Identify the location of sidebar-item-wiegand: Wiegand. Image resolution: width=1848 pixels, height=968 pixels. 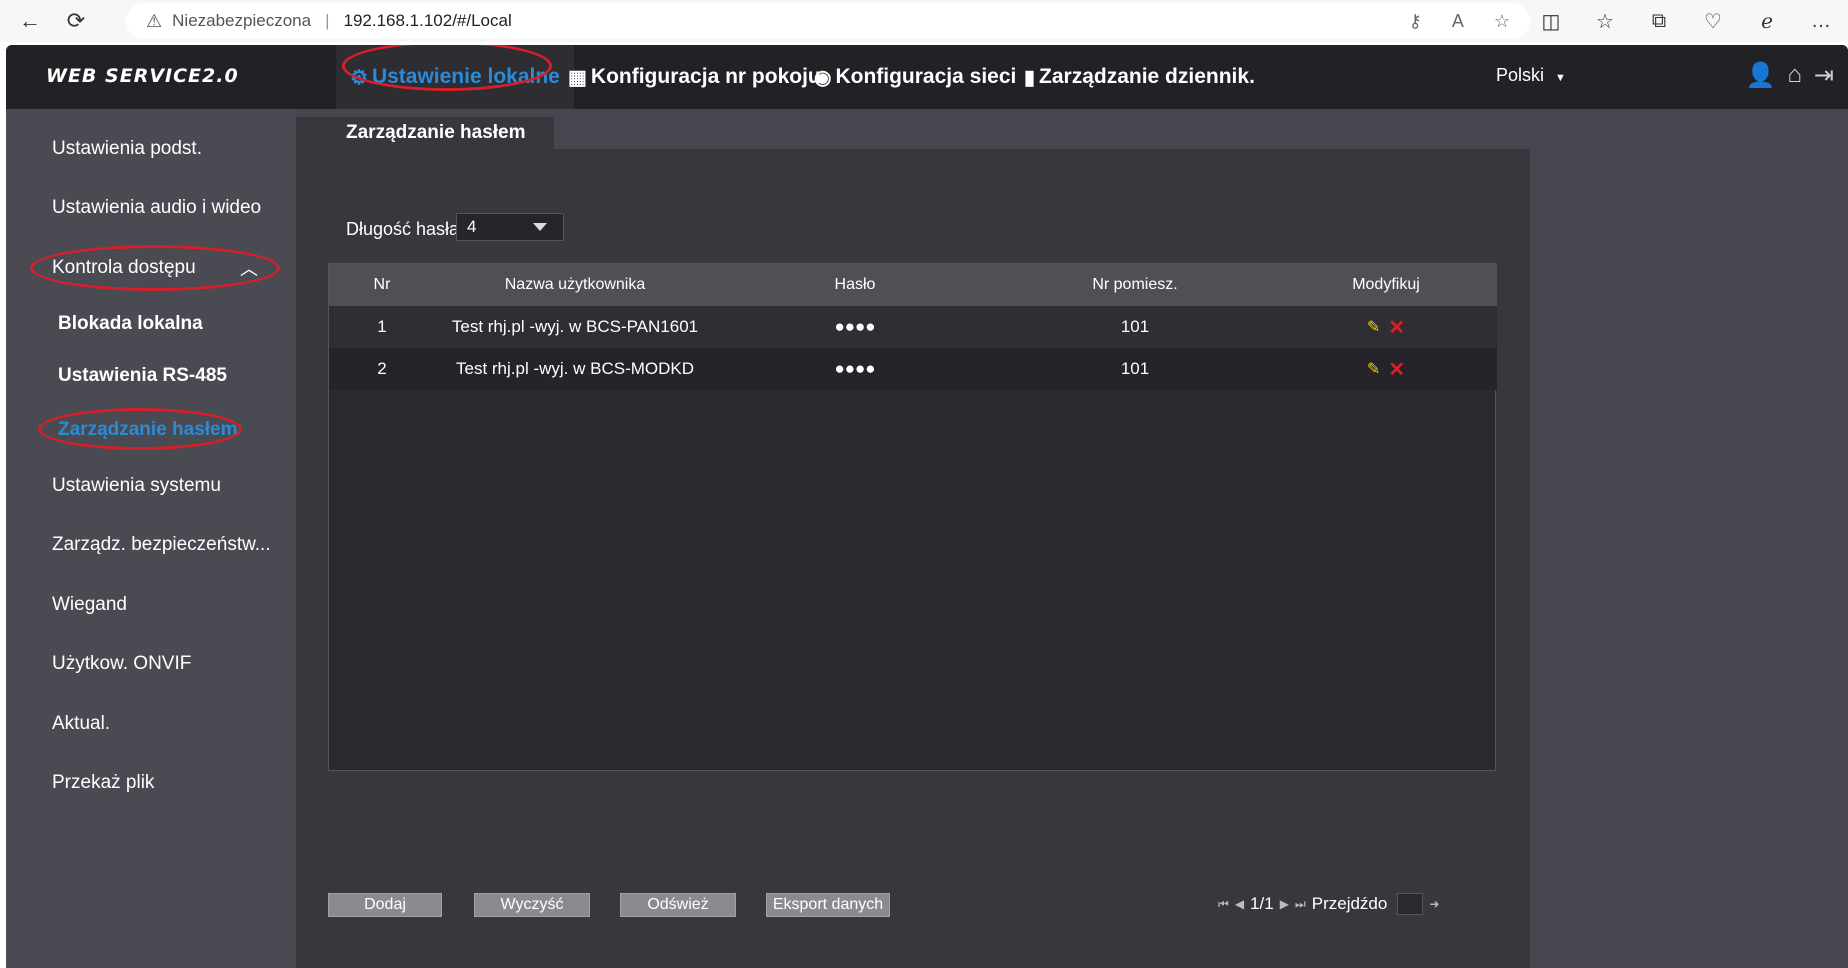
(89, 605).